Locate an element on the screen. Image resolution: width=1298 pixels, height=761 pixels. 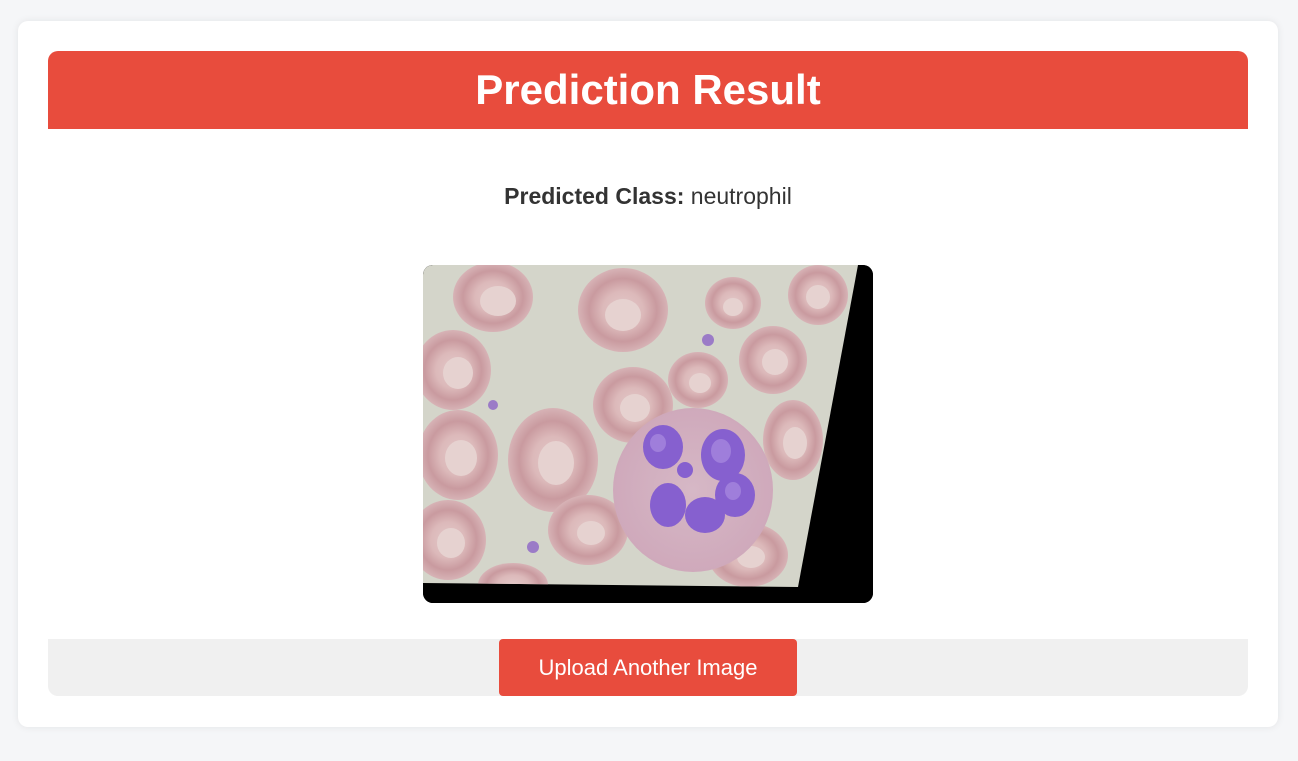
upload-another-image-button: Upload Another Image is located at coordinates (648, 667).